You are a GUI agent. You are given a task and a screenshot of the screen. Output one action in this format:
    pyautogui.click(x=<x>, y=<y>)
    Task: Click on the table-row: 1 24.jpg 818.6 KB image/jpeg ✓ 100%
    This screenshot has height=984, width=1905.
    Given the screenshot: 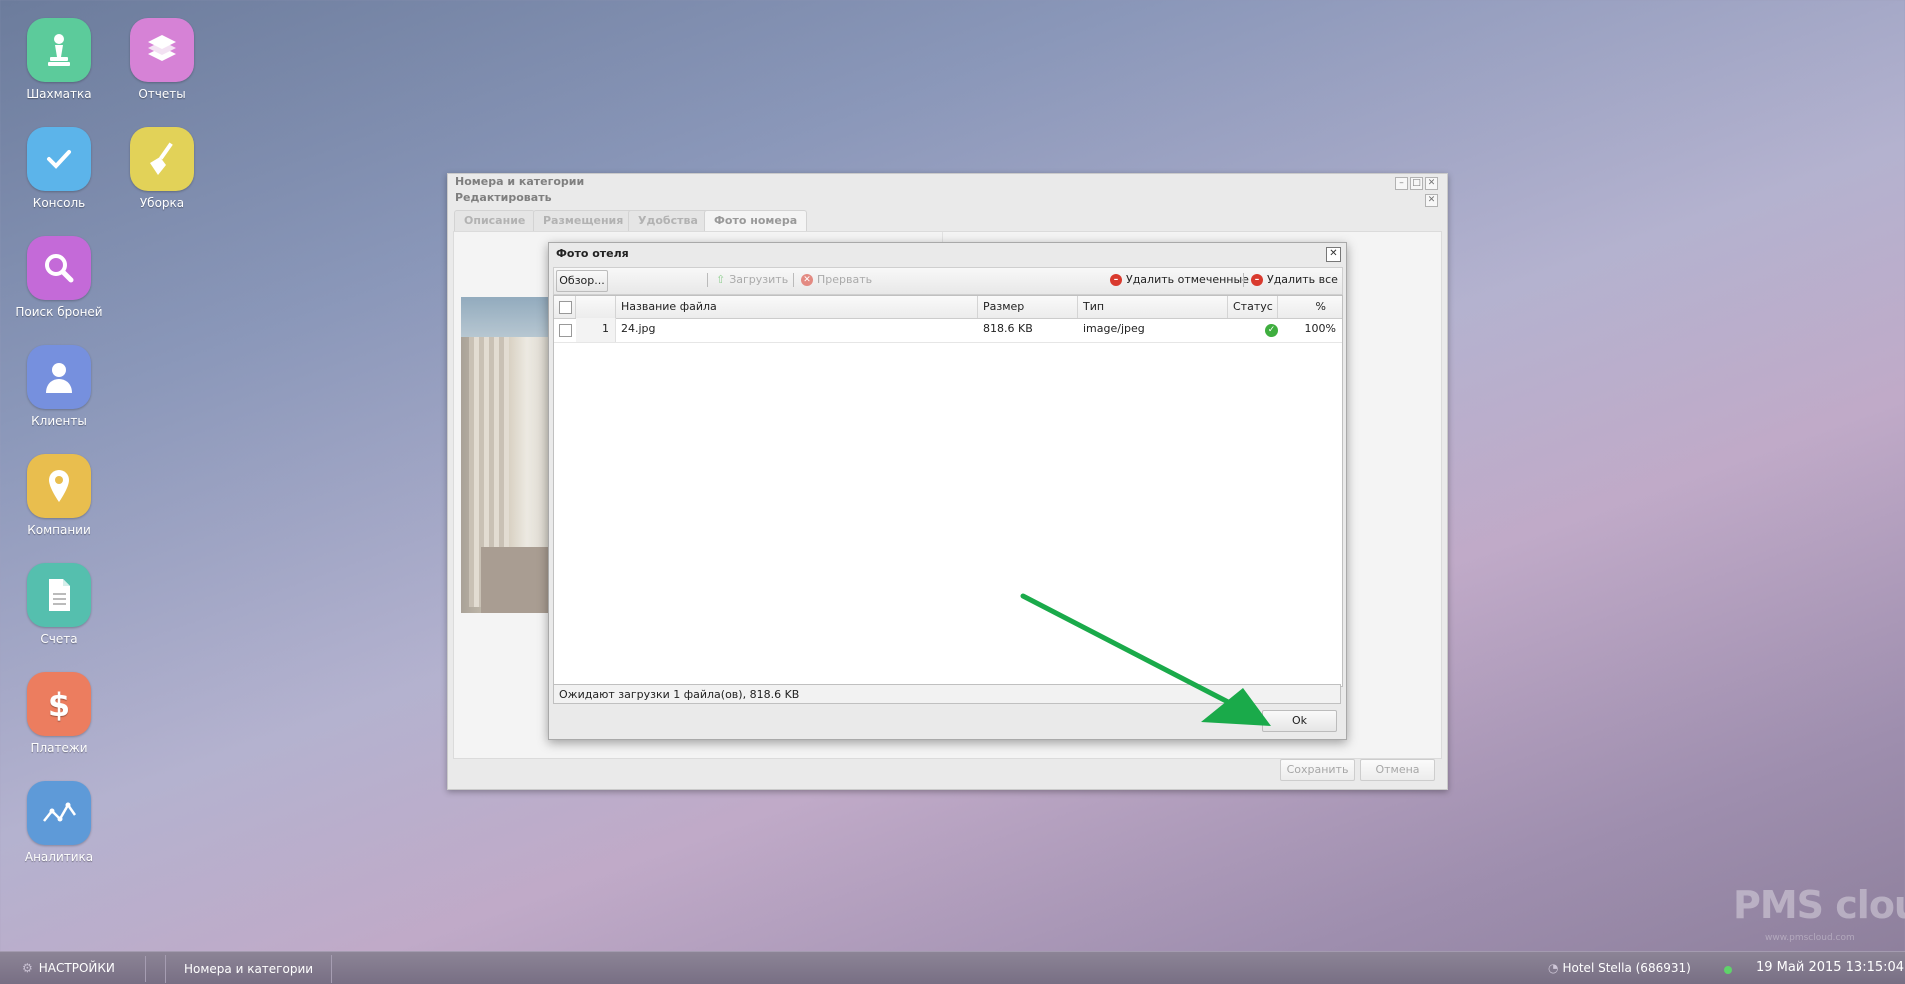 What is the action you would take?
    pyautogui.click(x=948, y=330)
    